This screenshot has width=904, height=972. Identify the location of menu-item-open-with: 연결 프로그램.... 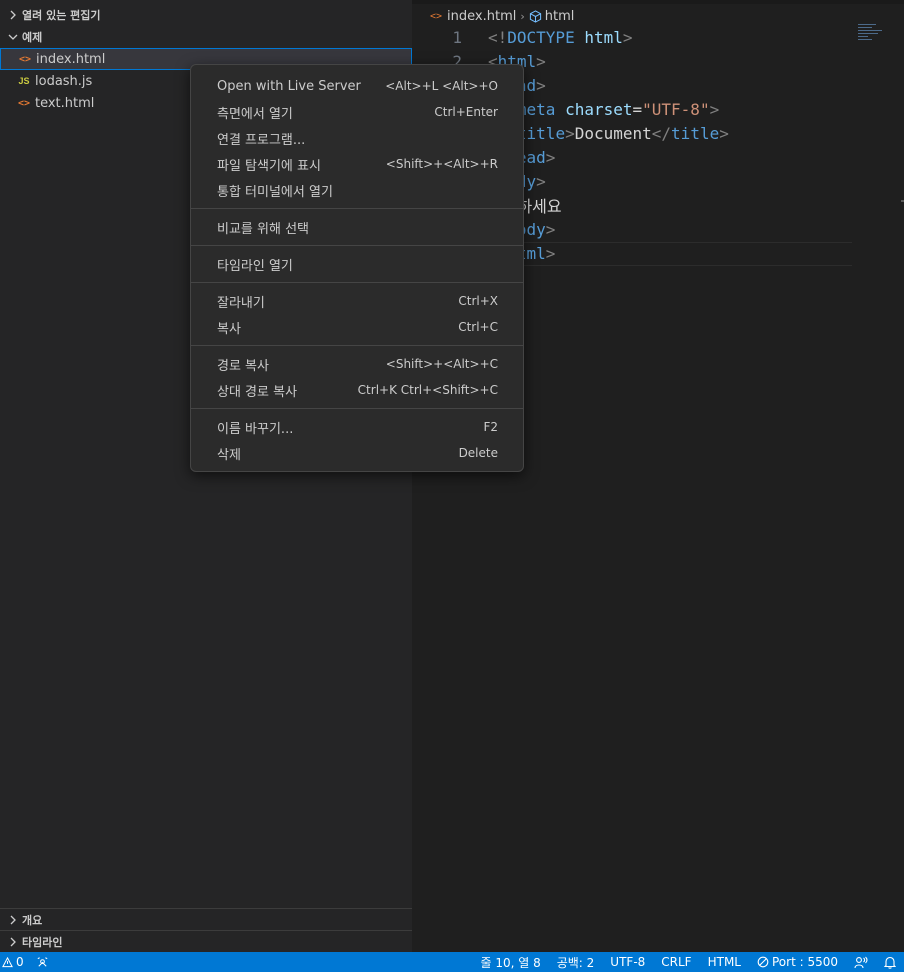
(357, 138).